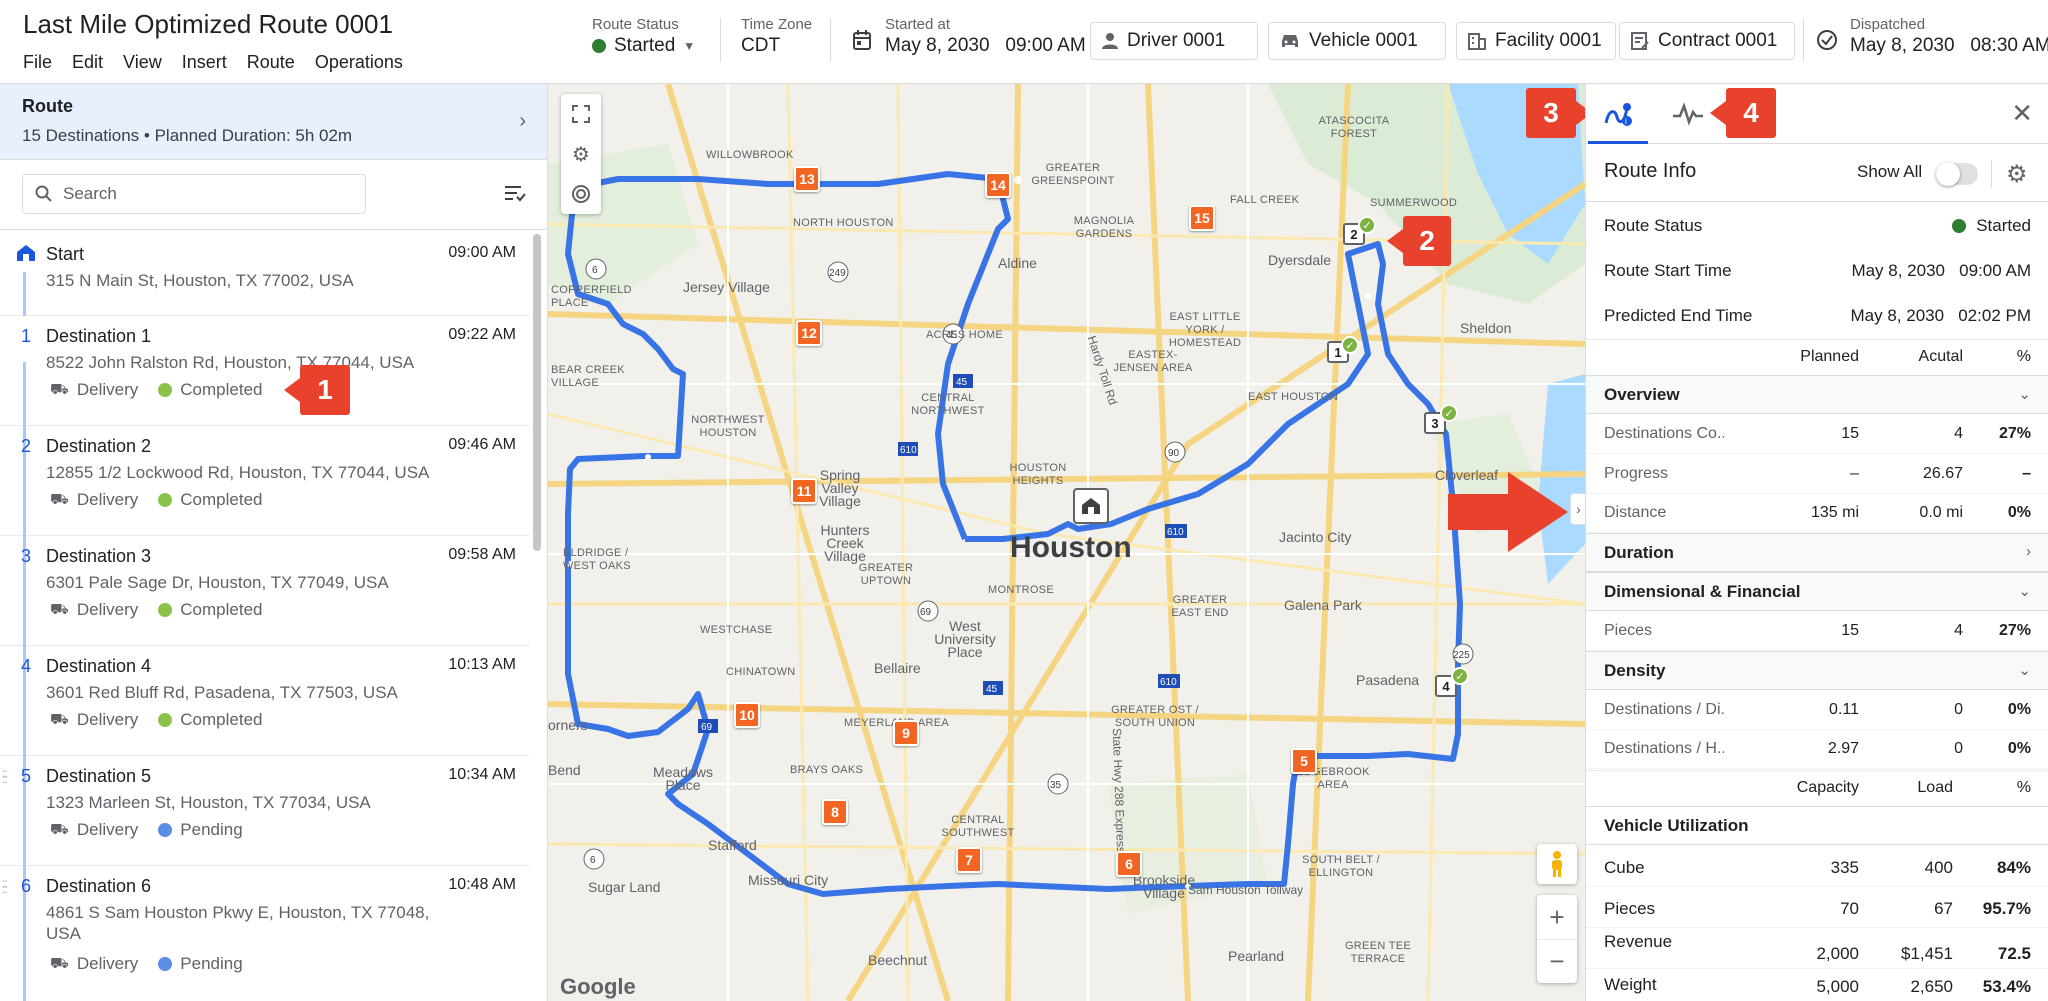  What do you see at coordinates (1129, 864) in the screenshot?
I see `stop-marker-6: 6` at bounding box center [1129, 864].